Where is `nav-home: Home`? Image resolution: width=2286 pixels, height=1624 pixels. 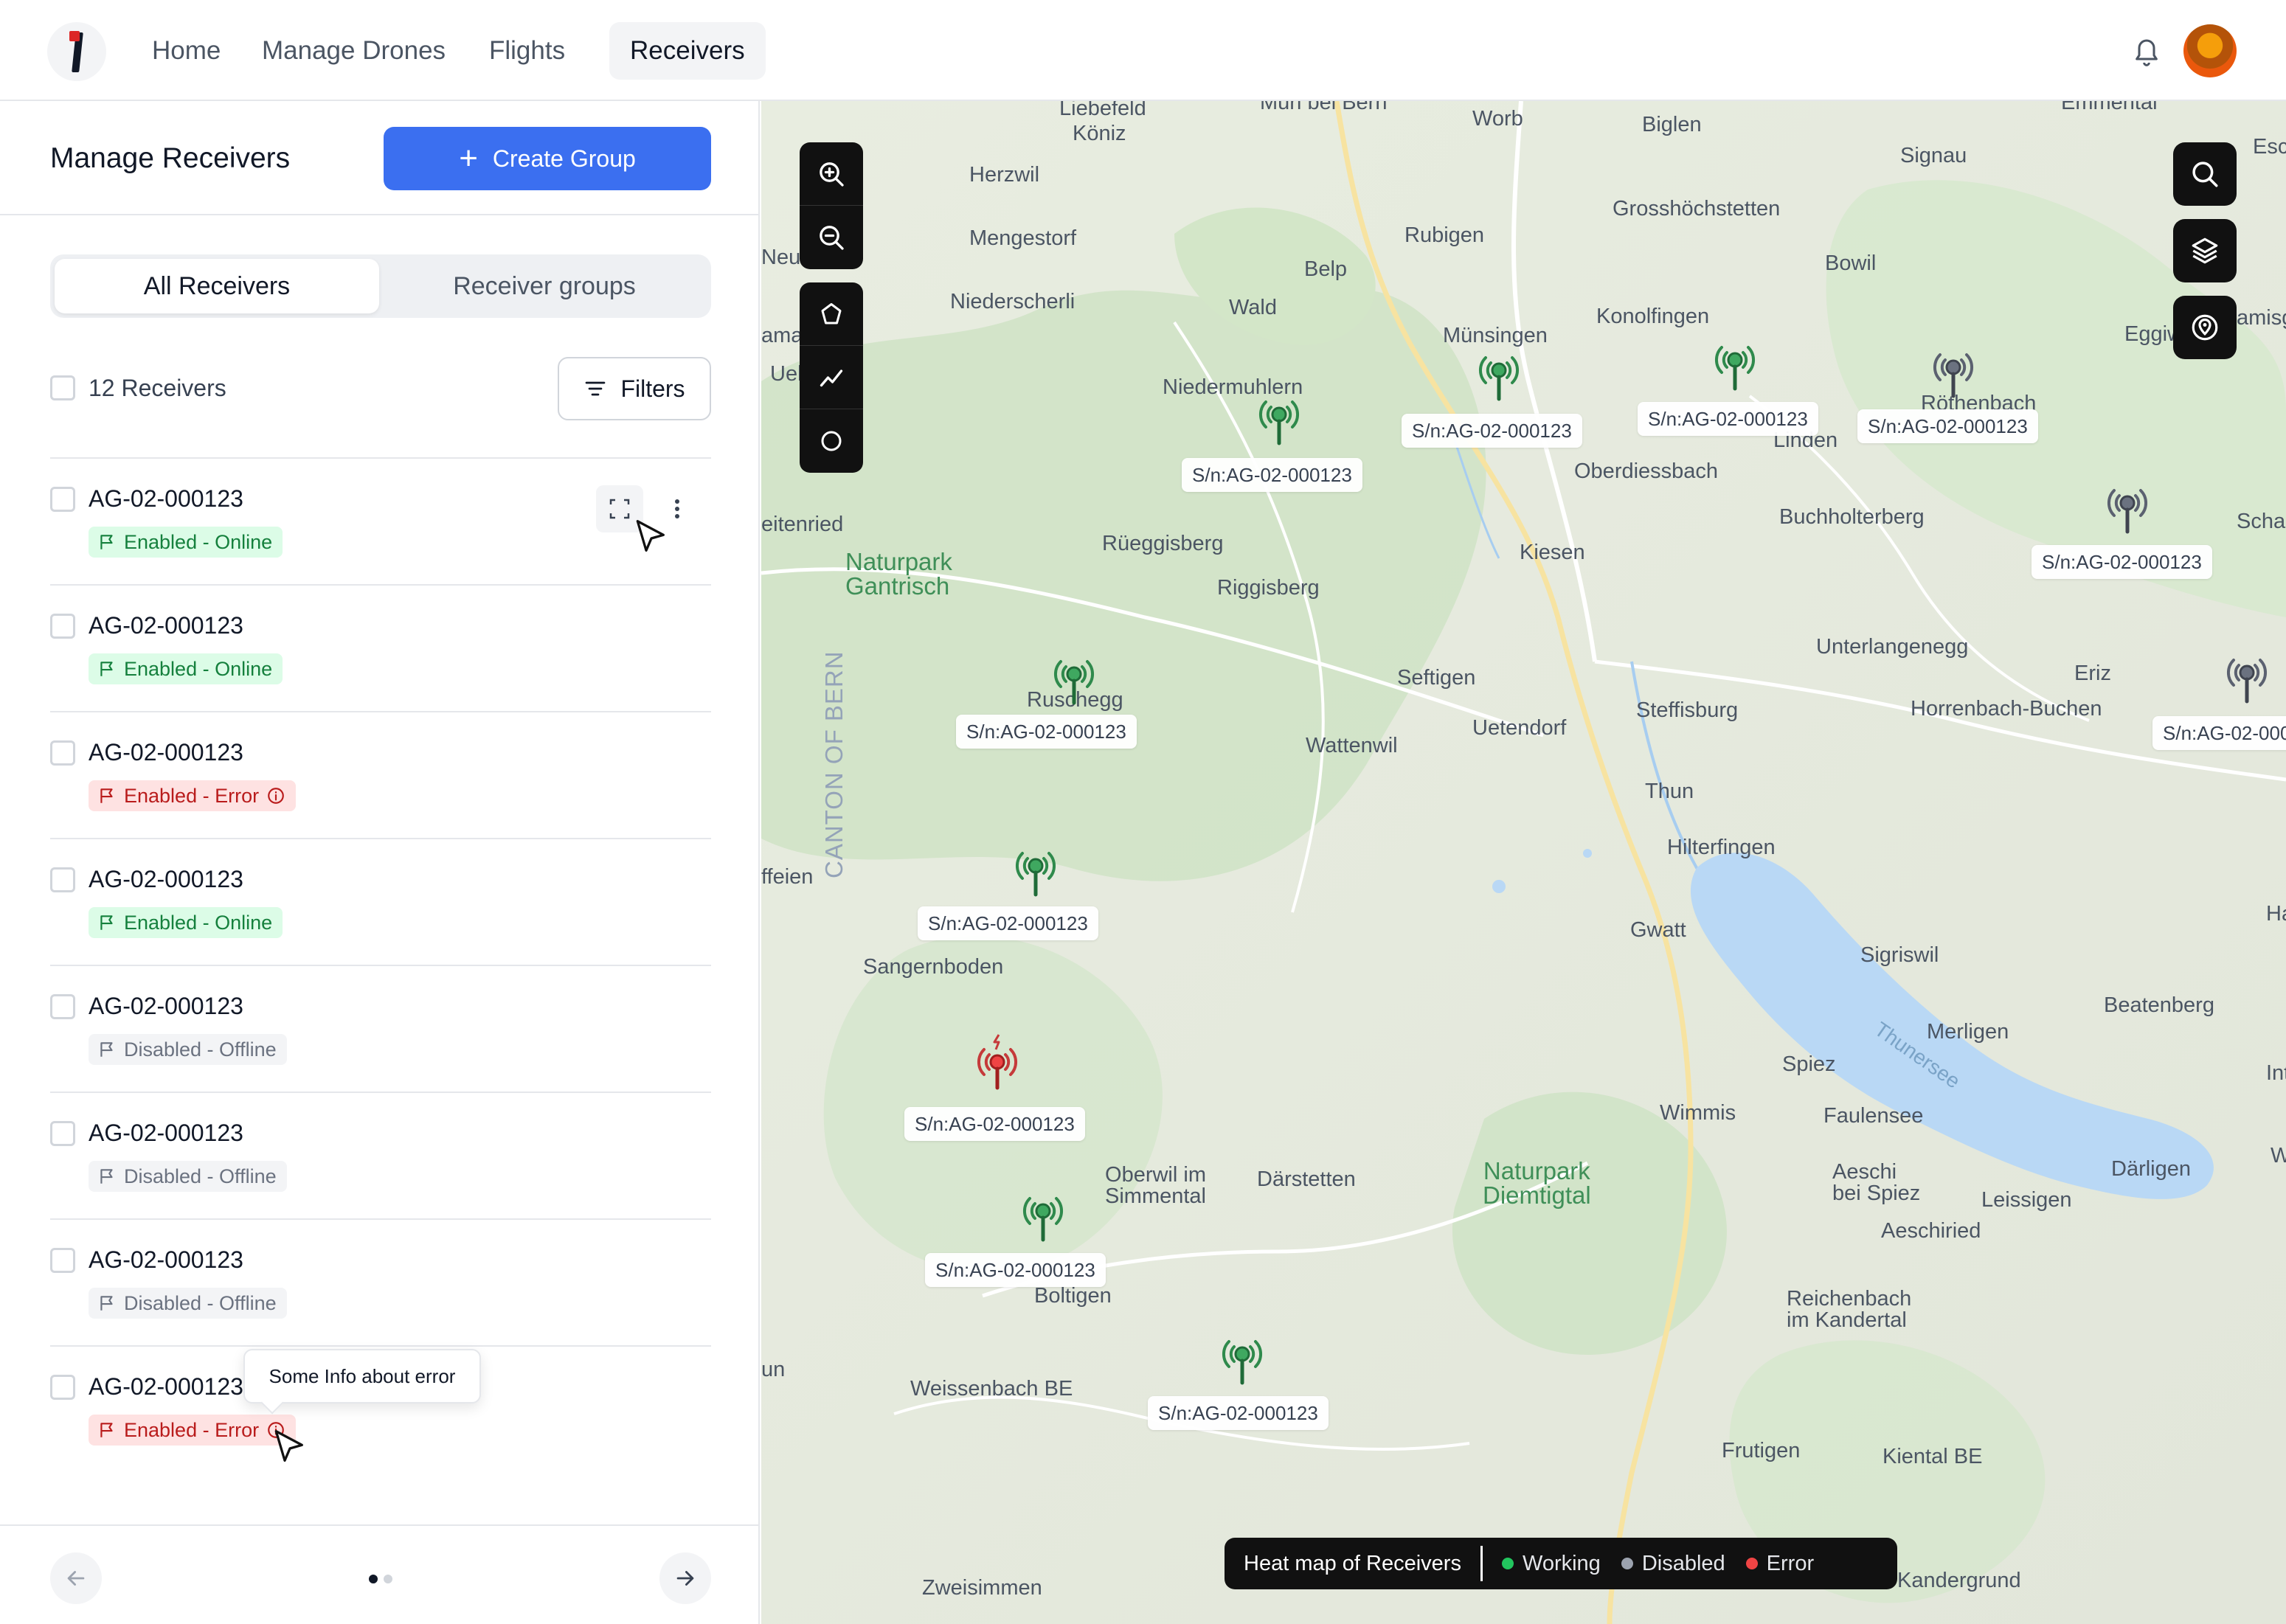 nav-home: Home is located at coordinates (186, 51).